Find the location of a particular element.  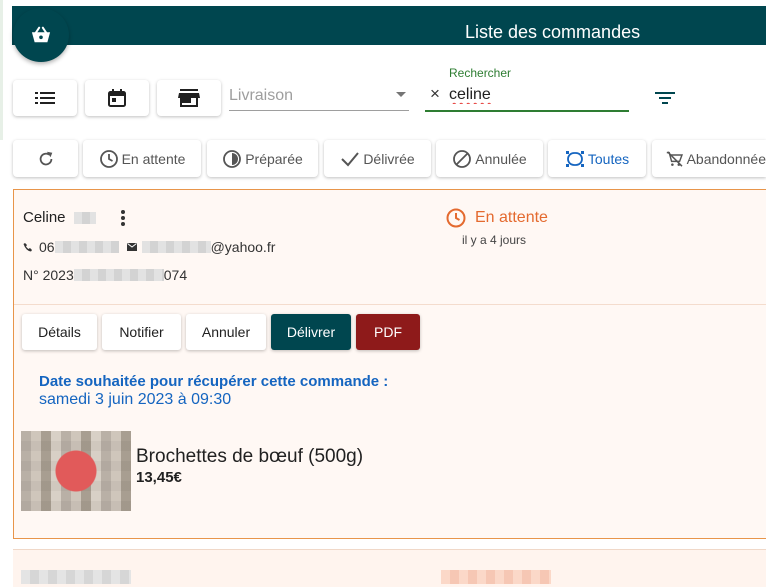

customer-name-row: Celine is located at coordinates (59, 217).